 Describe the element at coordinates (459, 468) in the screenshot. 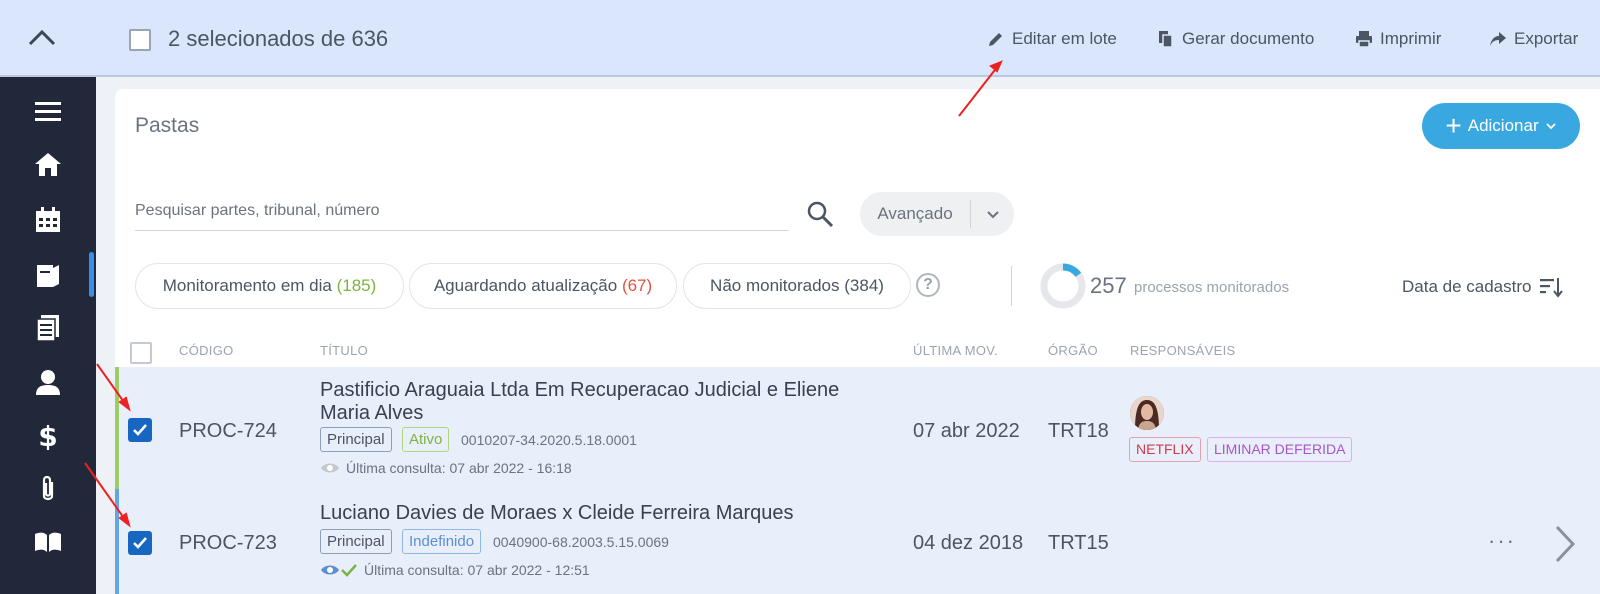

I see `last-query-text: Última consulta: 07 abr 2022 - 16:18` at that location.